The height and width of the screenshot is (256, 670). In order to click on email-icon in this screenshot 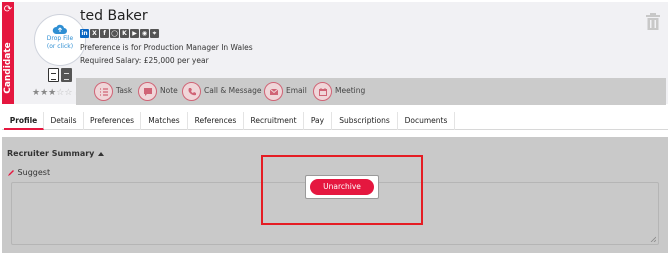, I will do `click(273, 91)`.